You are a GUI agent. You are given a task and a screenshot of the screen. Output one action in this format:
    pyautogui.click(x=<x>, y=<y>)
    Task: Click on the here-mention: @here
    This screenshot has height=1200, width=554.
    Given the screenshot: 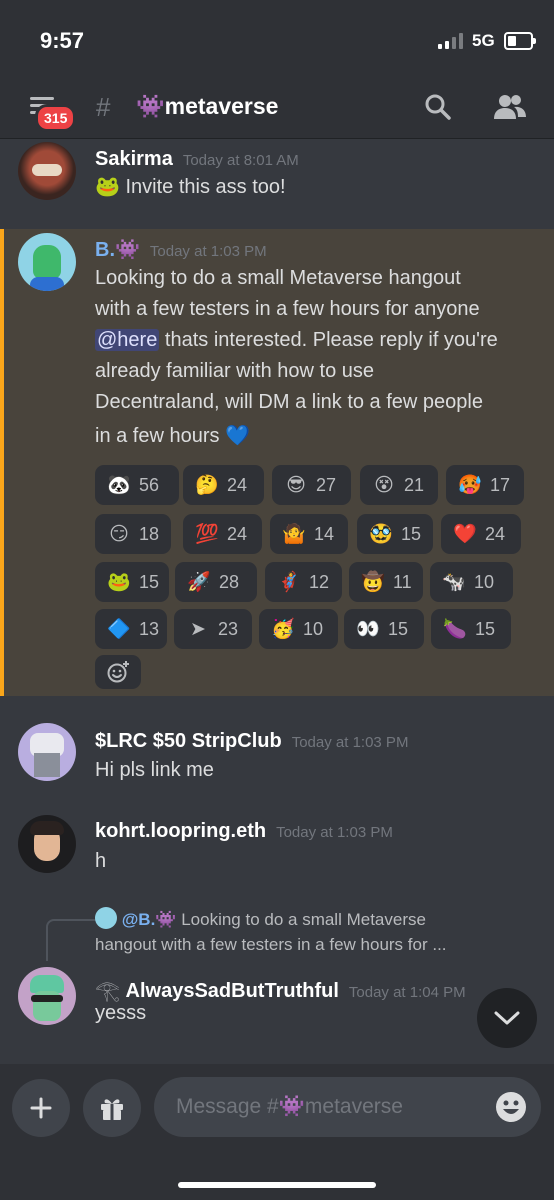 What is the action you would take?
    pyautogui.click(x=127, y=340)
    